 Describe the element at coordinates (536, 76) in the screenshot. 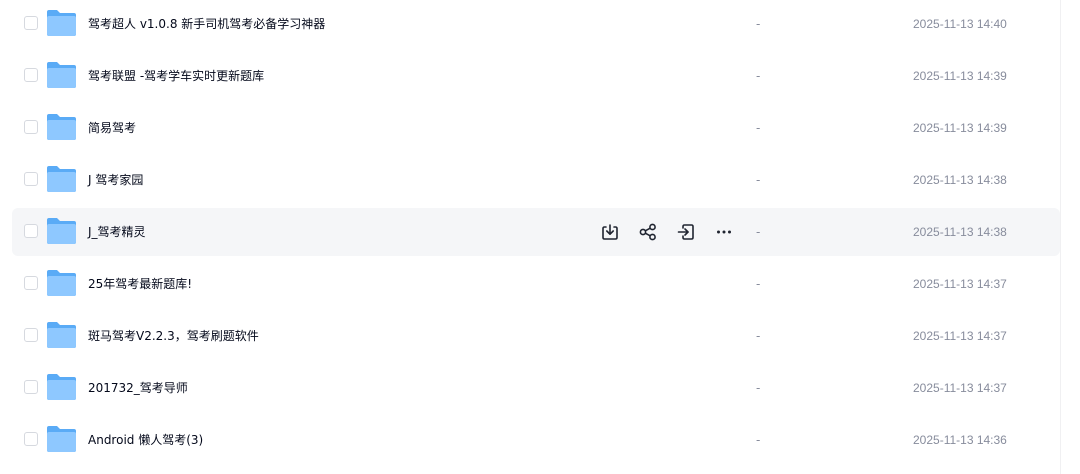

I see `file-row: 驾考联盟 -驾考学车实时更新题库 - 2025-11-13 14:39` at that location.